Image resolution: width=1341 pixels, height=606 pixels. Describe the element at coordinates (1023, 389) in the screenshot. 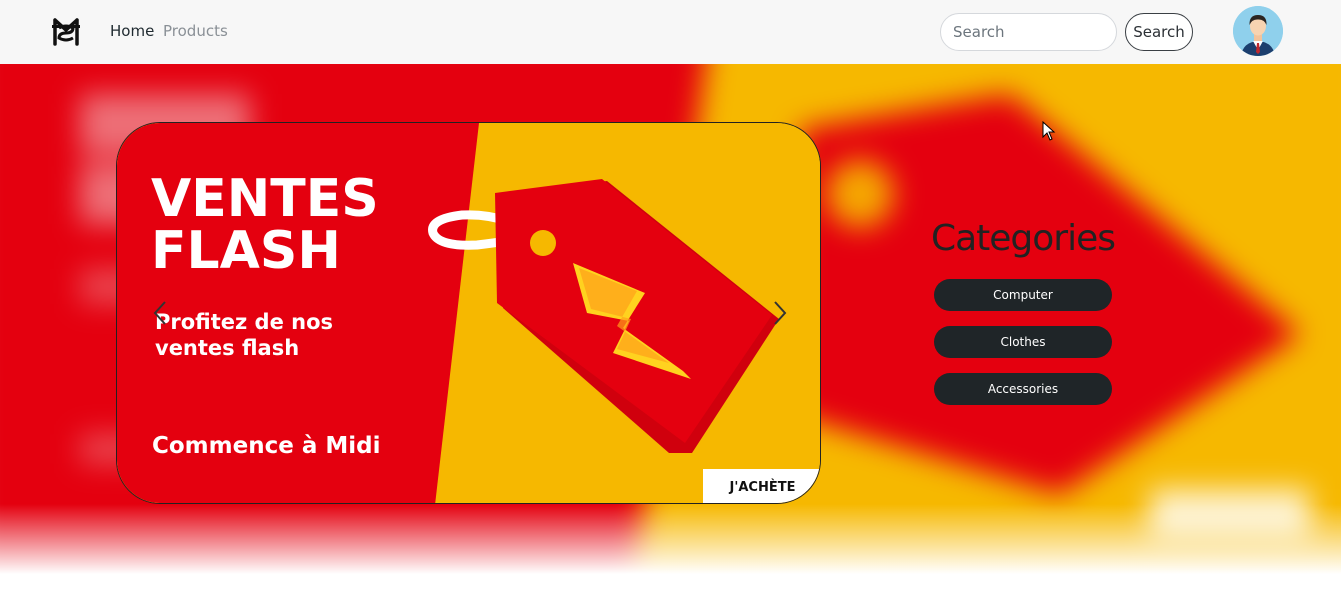

I see `category-button-accessories: Accessories` at that location.